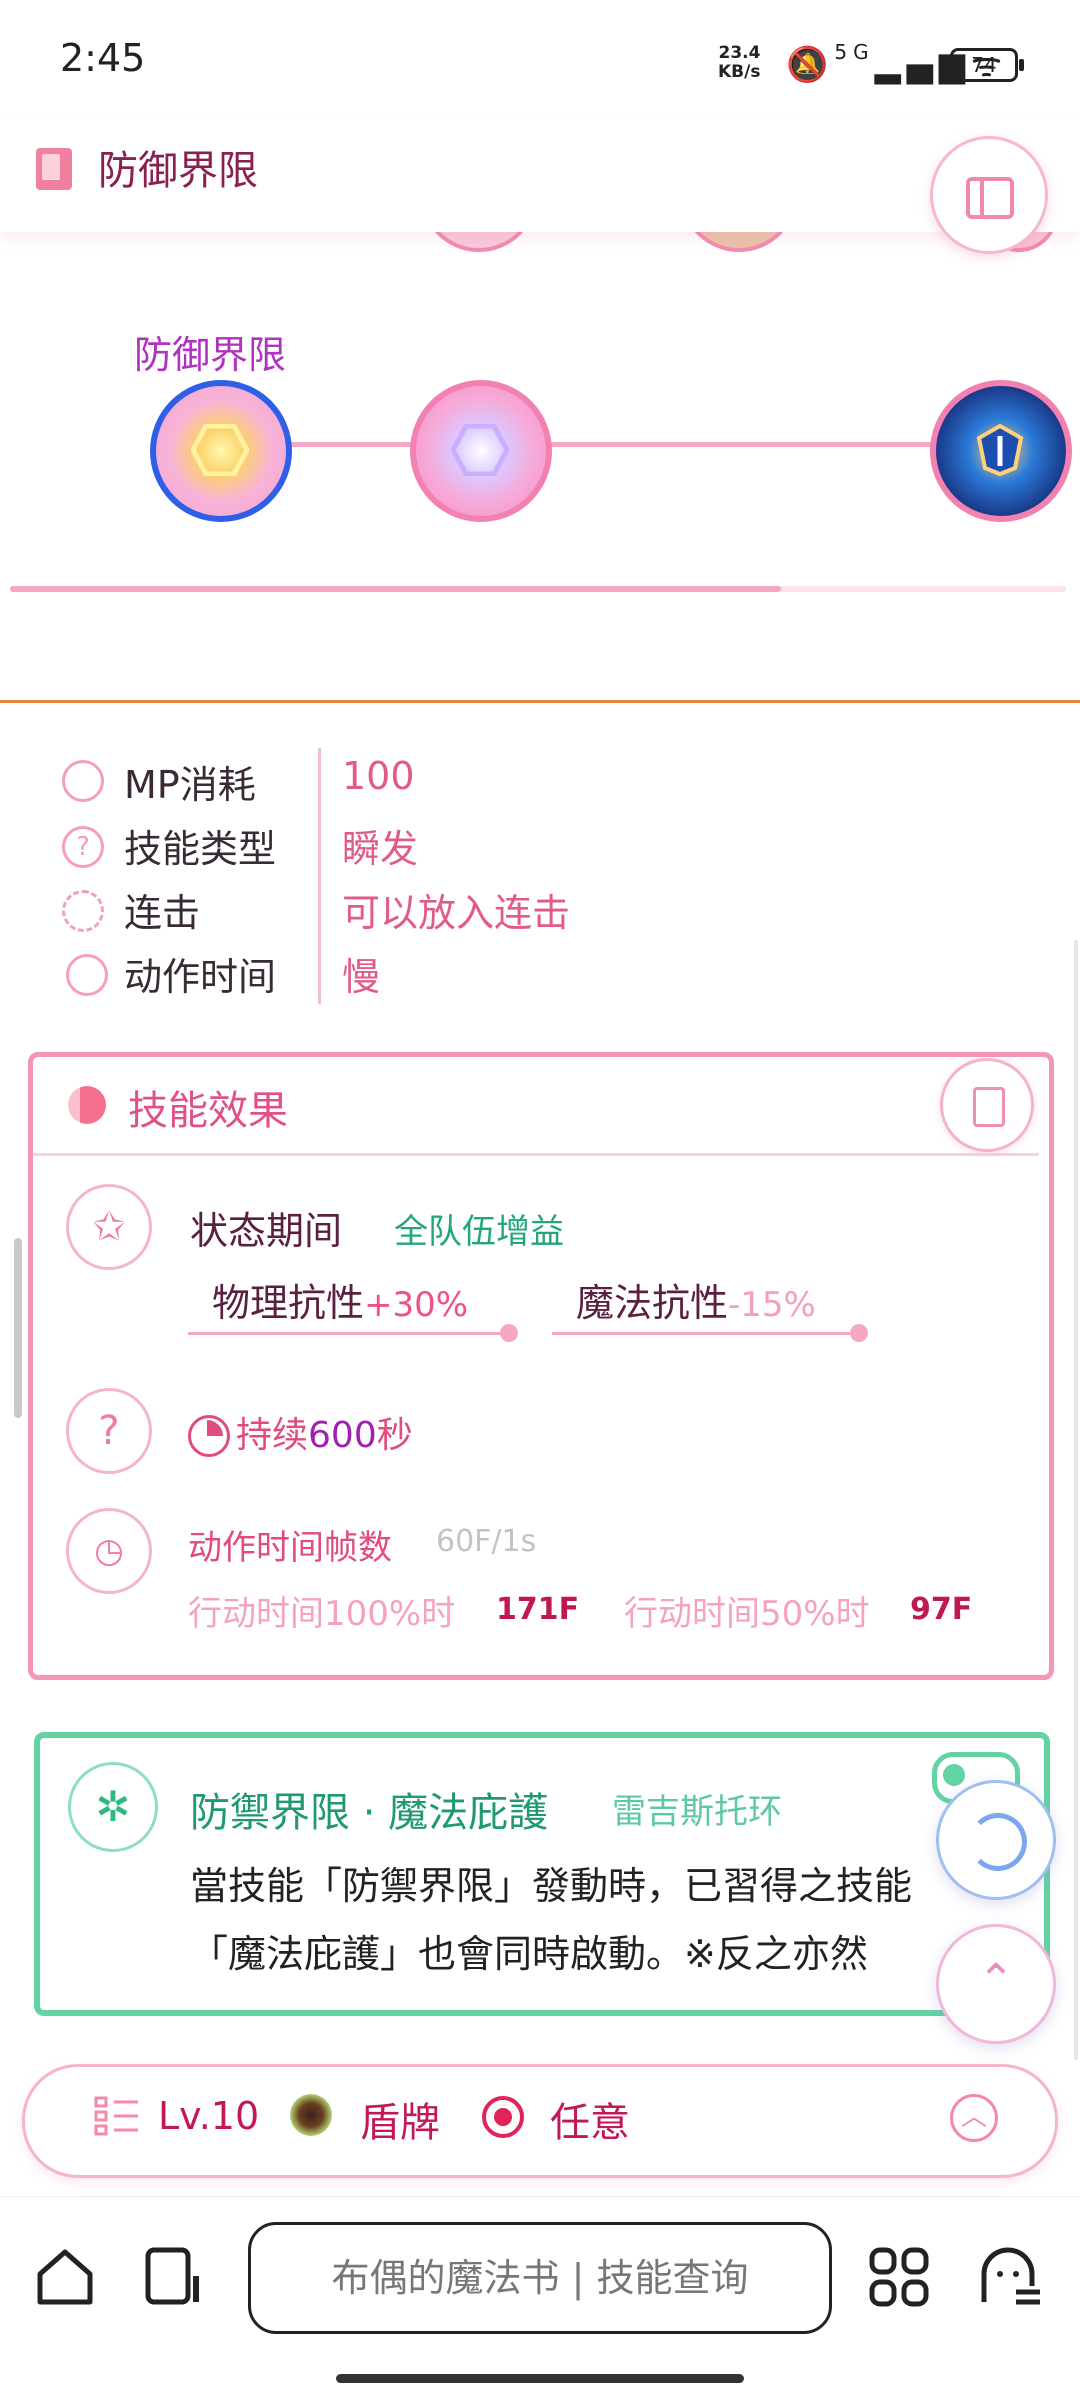 This screenshot has width=1080, height=2404. I want to click on physical-resistance: 物理抗性+30%, so click(340, 1299).